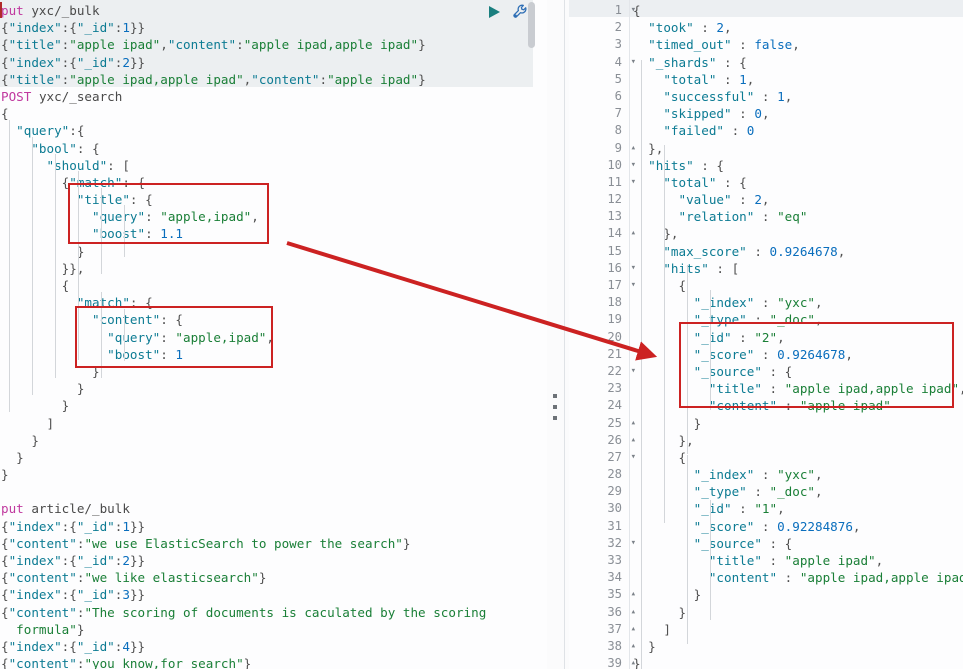  What do you see at coordinates (80, 509) in the screenshot?
I see `code-token: article/_bulk` at bounding box center [80, 509].